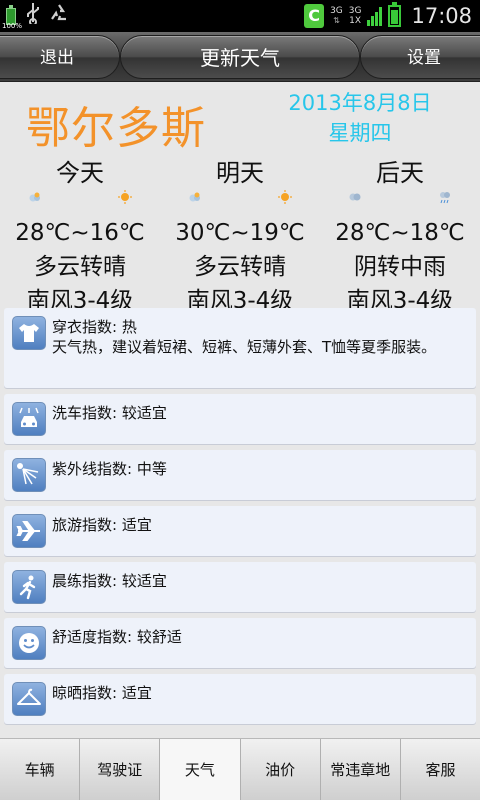 The image size is (480, 800). What do you see at coordinates (439, 769) in the screenshot?
I see `tab-customer-service: 客服` at bounding box center [439, 769].